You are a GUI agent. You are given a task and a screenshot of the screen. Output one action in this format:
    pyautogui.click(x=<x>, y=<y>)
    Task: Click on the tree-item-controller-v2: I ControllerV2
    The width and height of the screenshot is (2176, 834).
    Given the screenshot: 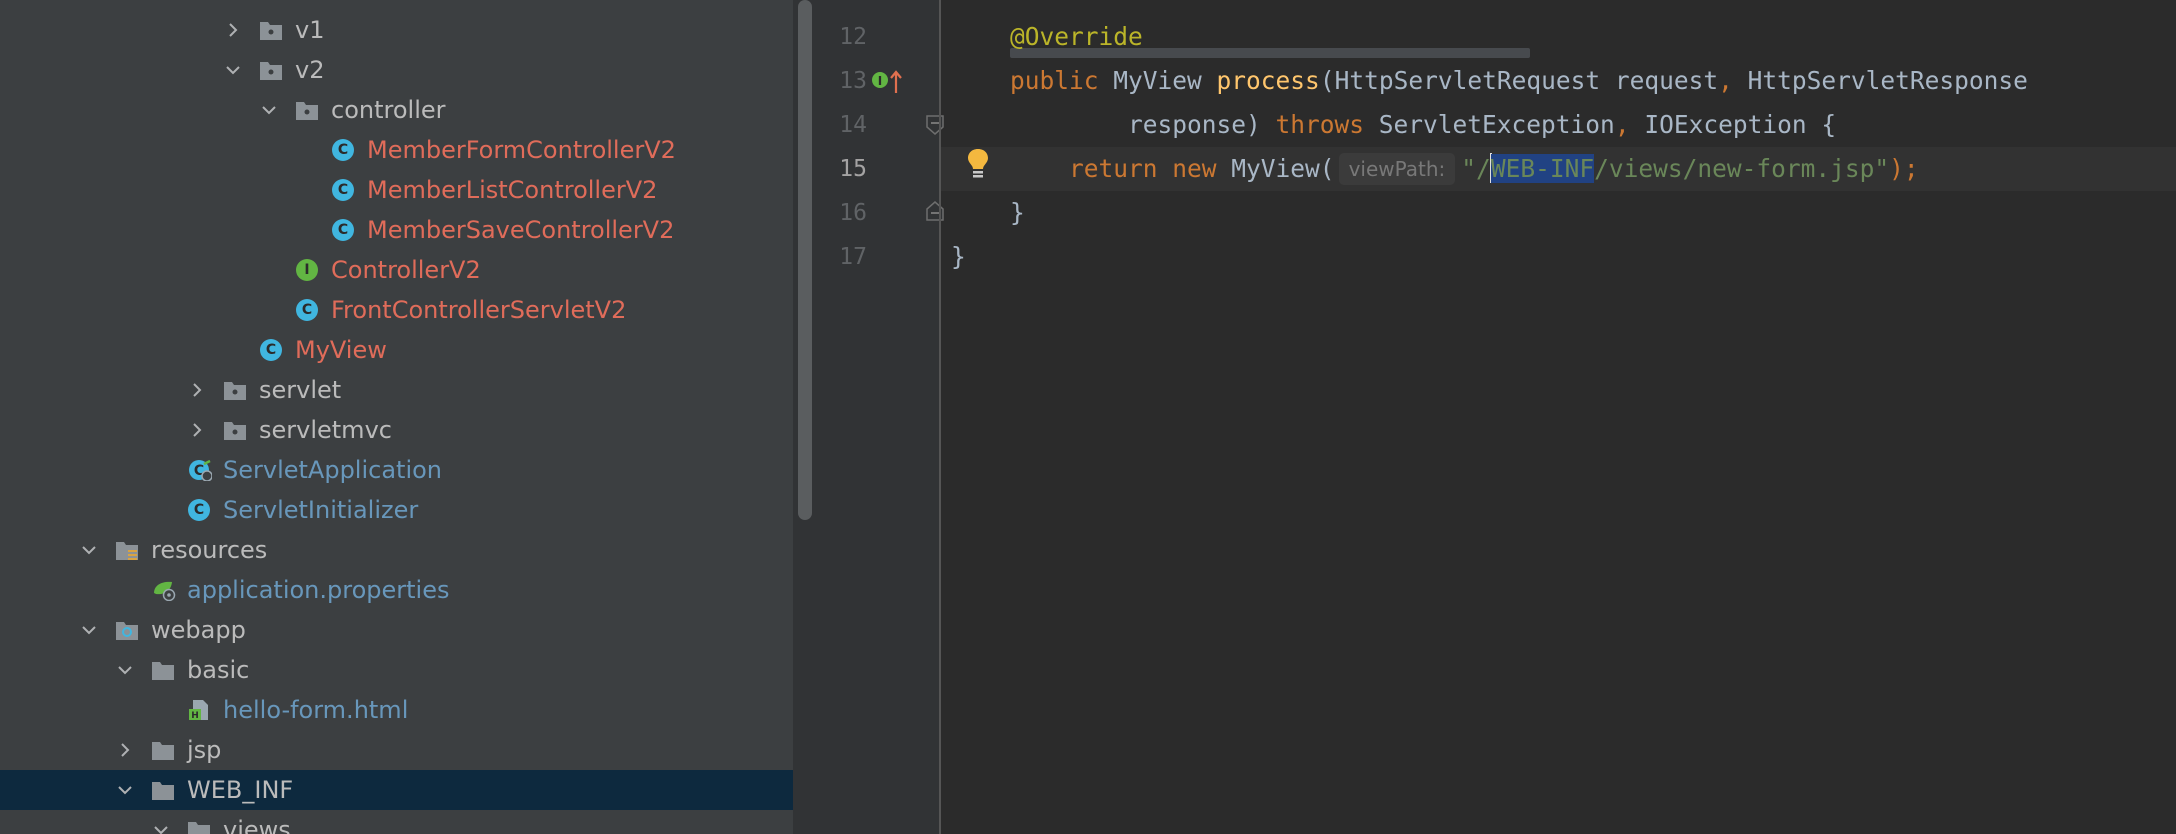 What is the action you would take?
    pyautogui.click(x=396, y=270)
    